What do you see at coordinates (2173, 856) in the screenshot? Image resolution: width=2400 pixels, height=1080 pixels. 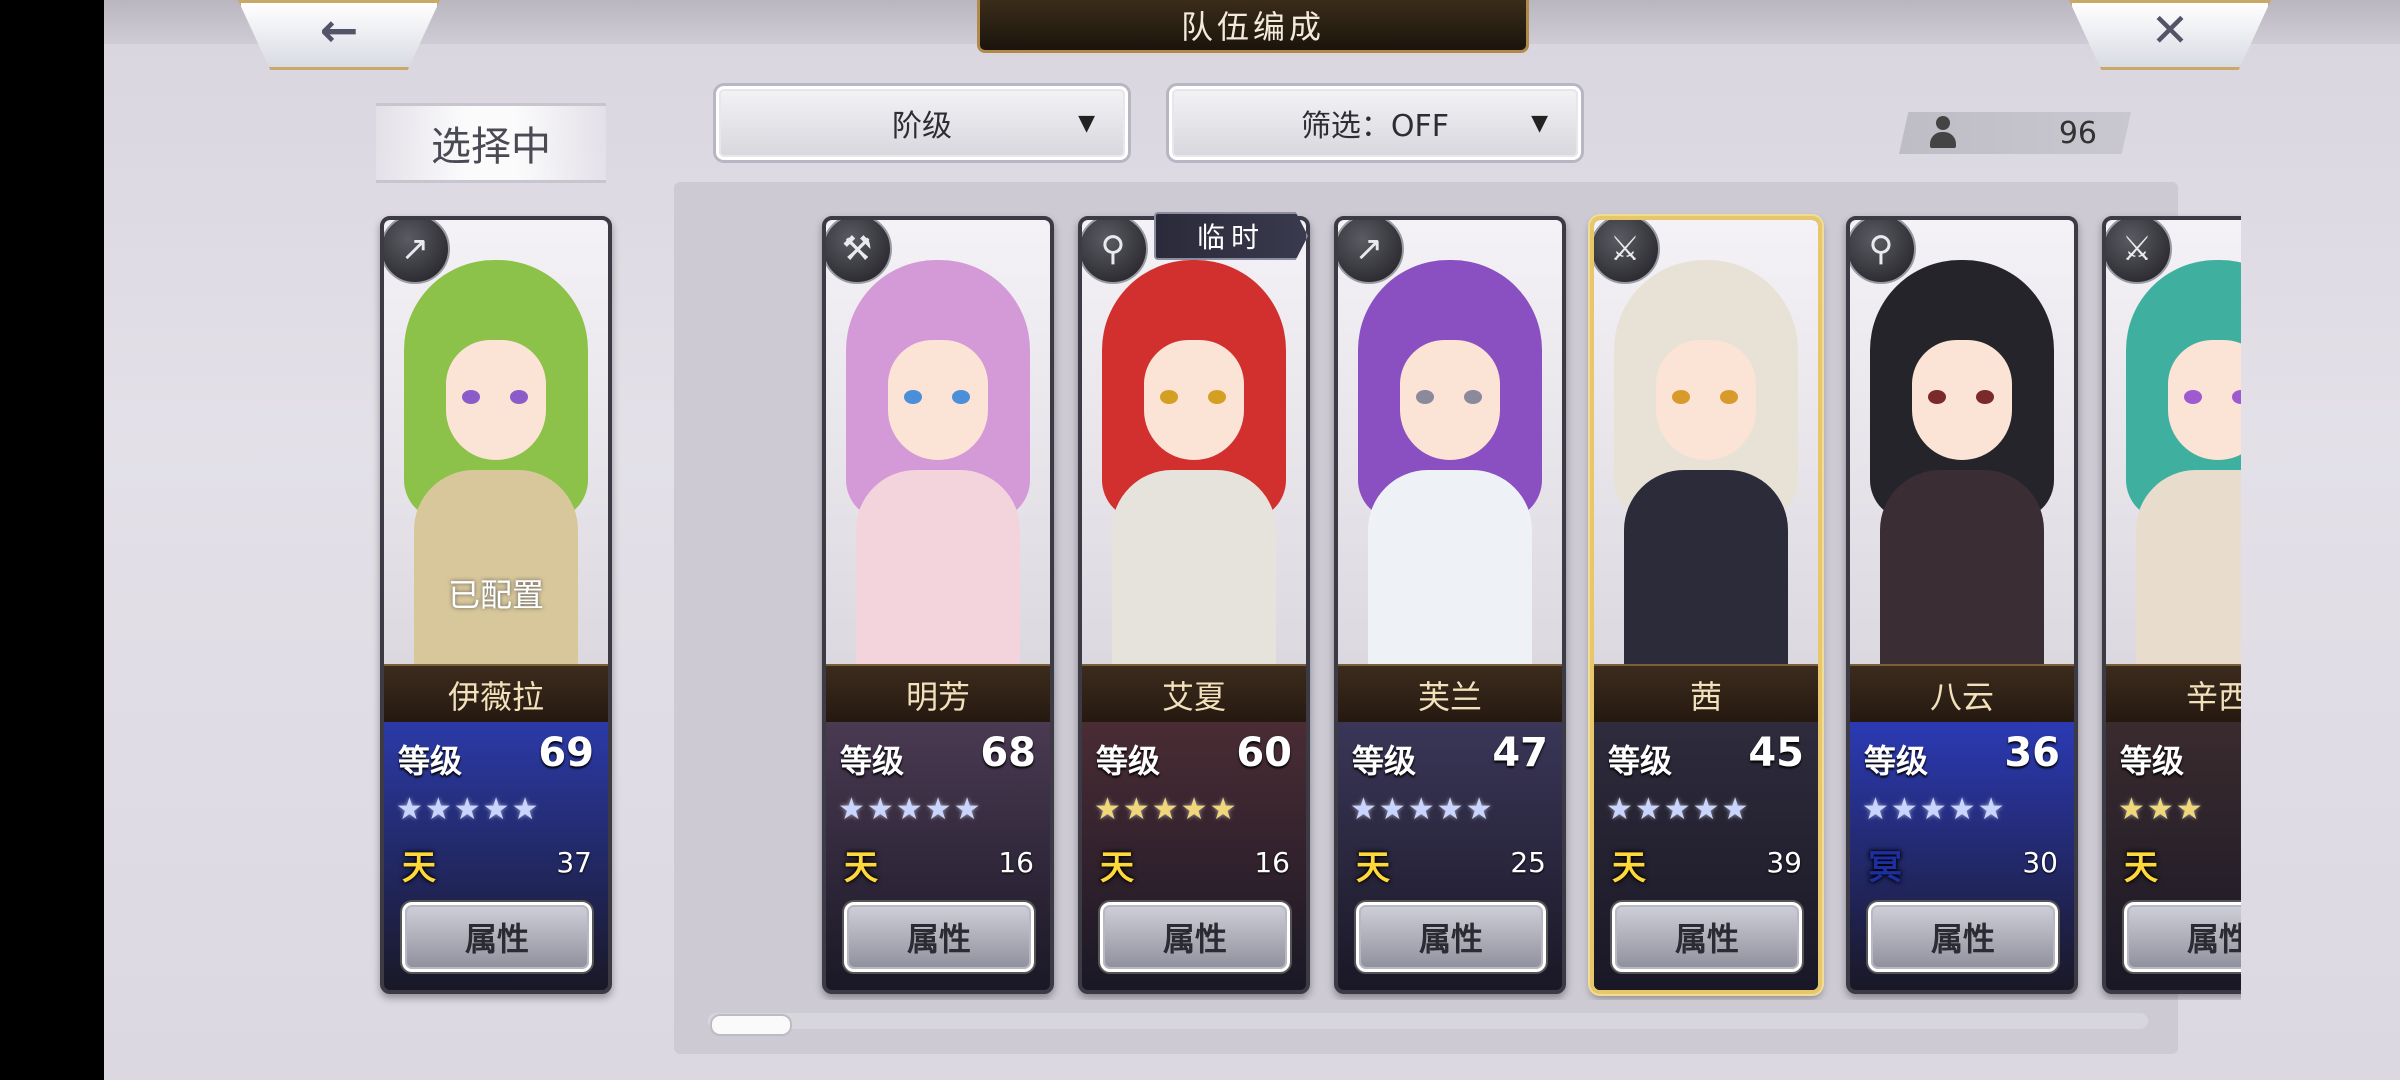 I see `character-stats: 等级 ★★★ 天 属性` at bounding box center [2173, 856].